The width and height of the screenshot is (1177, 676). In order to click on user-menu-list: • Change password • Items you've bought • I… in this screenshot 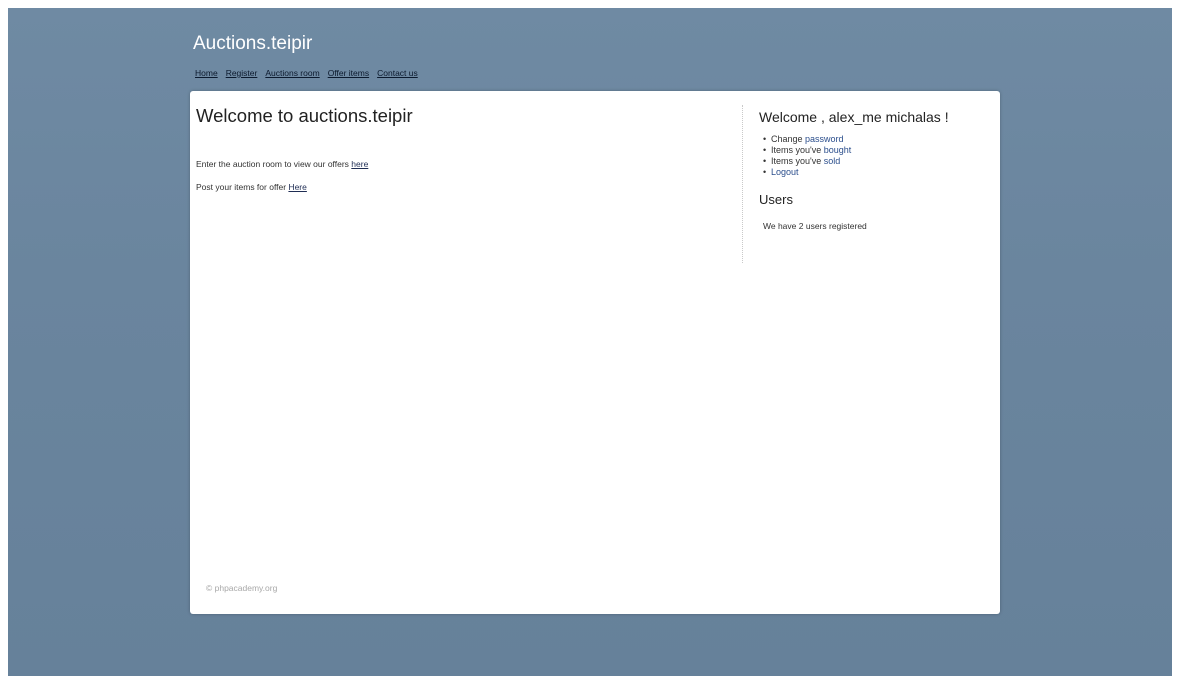, I will do `click(886, 156)`.